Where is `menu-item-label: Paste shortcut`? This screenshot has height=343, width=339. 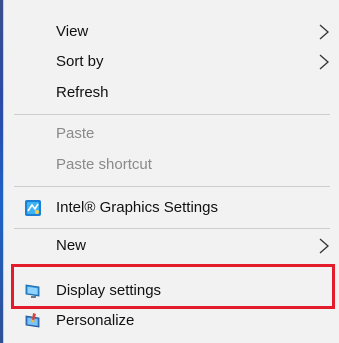 menu-item-label: Paste shortcut is located at coordinates (104, 164).